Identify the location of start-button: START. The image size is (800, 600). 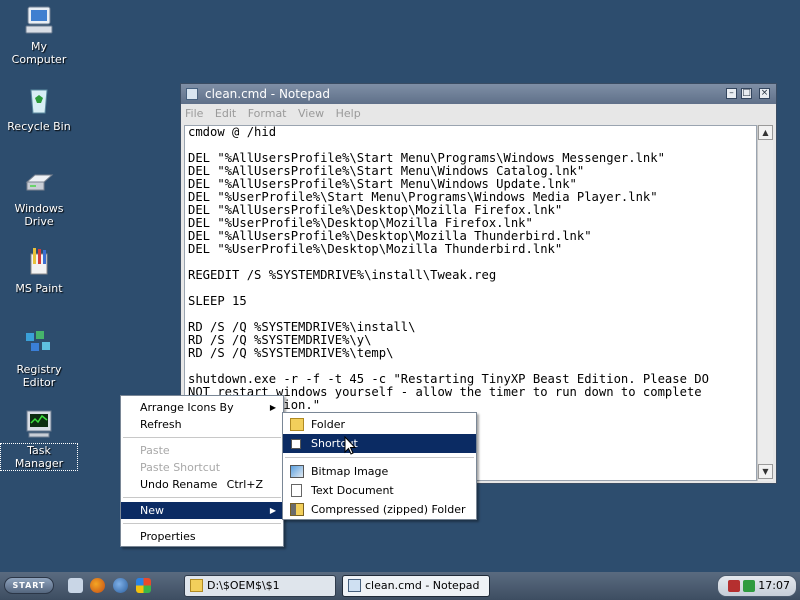
(29, 585).